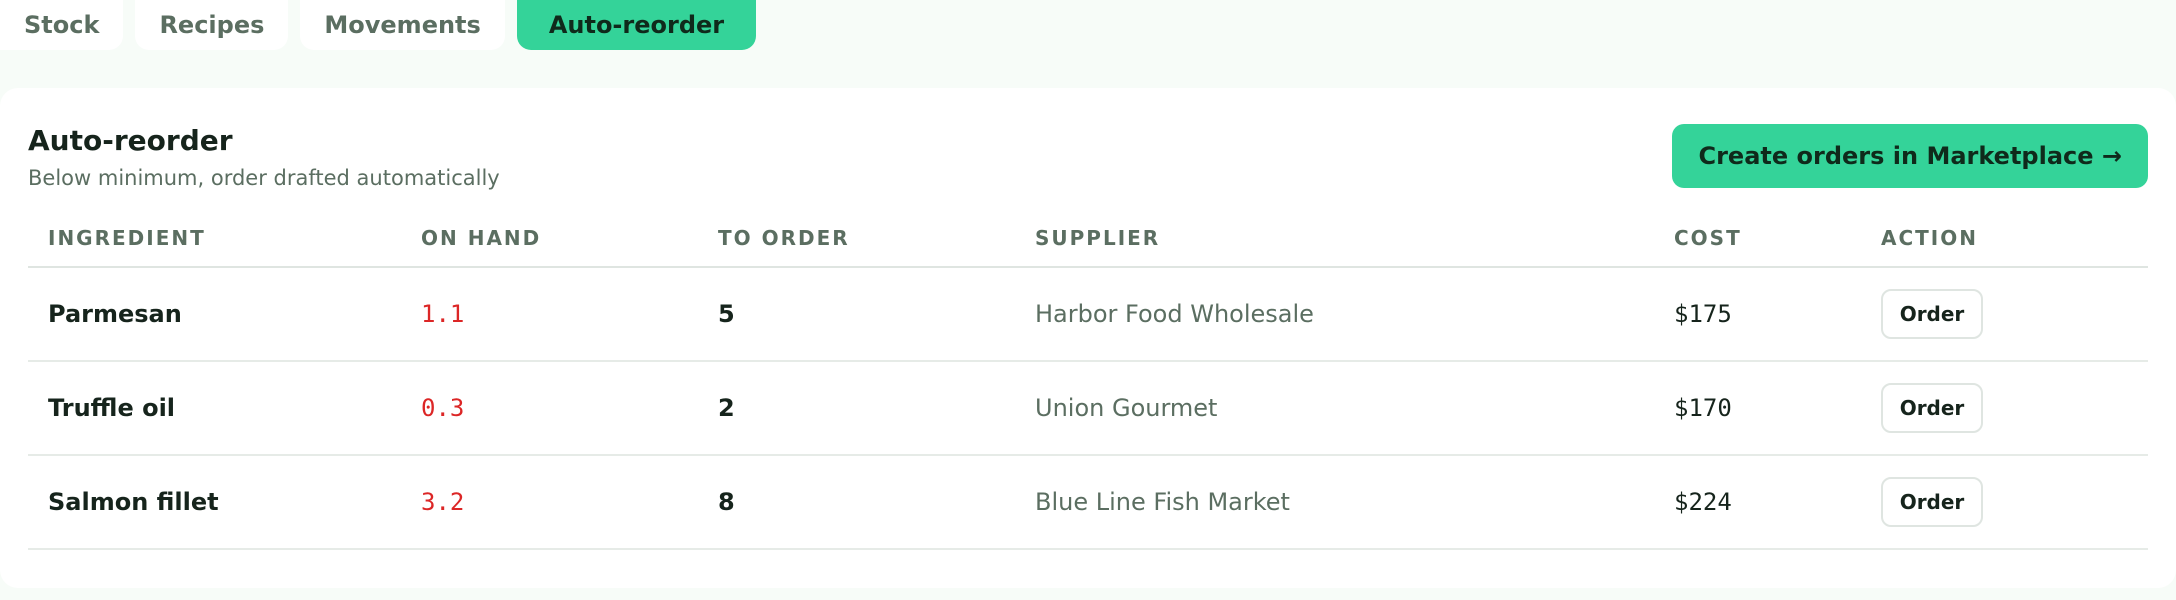 This screenshot has height=600, width=2176. I want to click on to-order-value: 5, so click(726, 314).